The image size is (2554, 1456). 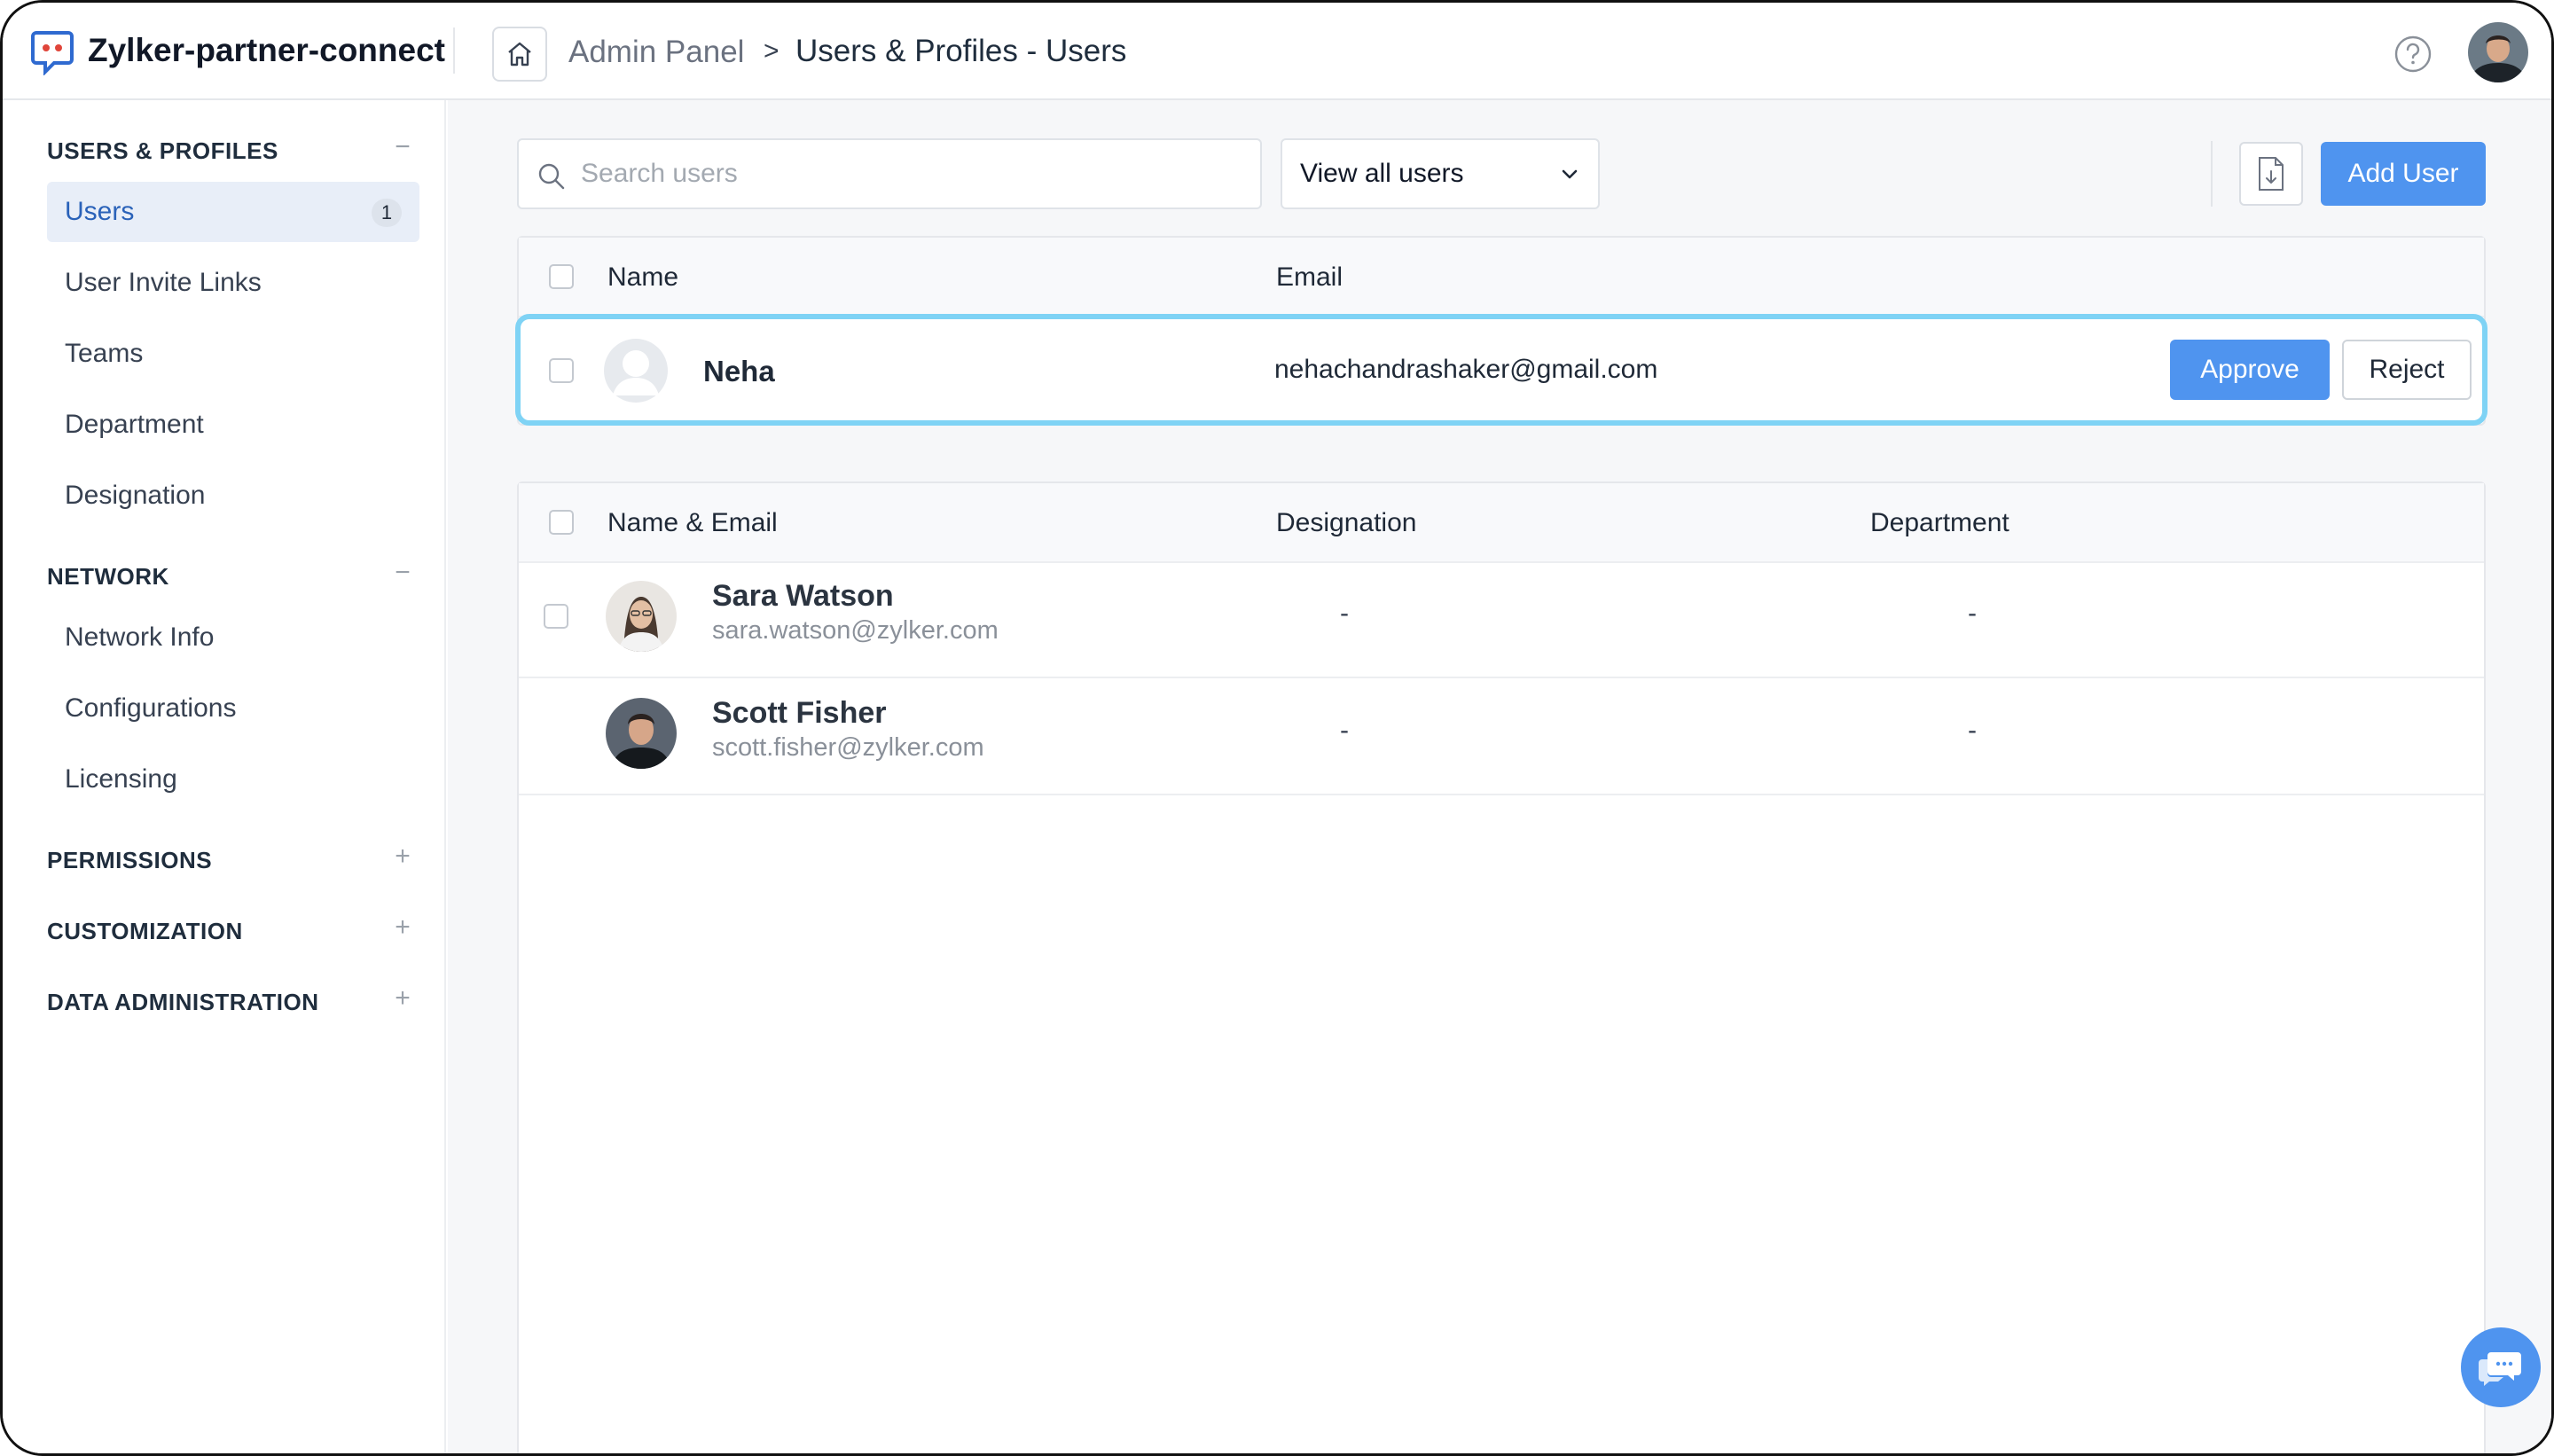 I want to click on pending-user-name: Neha, so click(x=739, y=371).